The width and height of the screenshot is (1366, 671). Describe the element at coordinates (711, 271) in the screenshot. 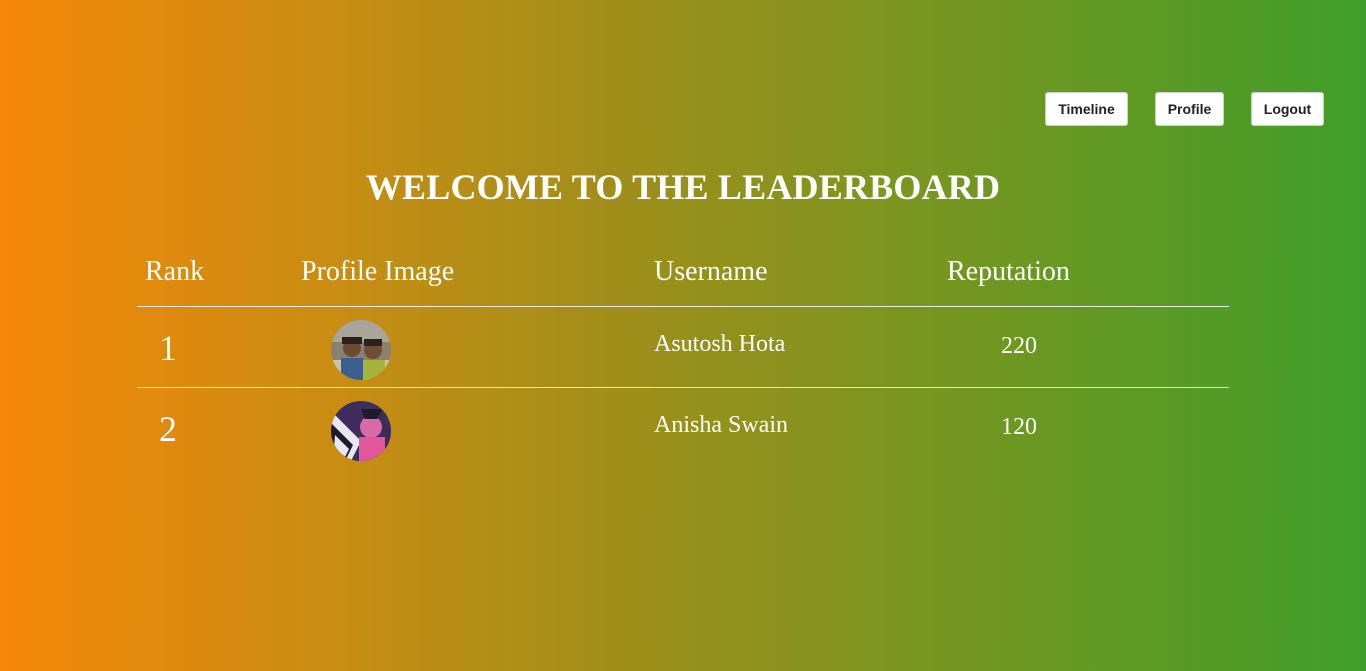

I see `column-header-username: Username` at that location.